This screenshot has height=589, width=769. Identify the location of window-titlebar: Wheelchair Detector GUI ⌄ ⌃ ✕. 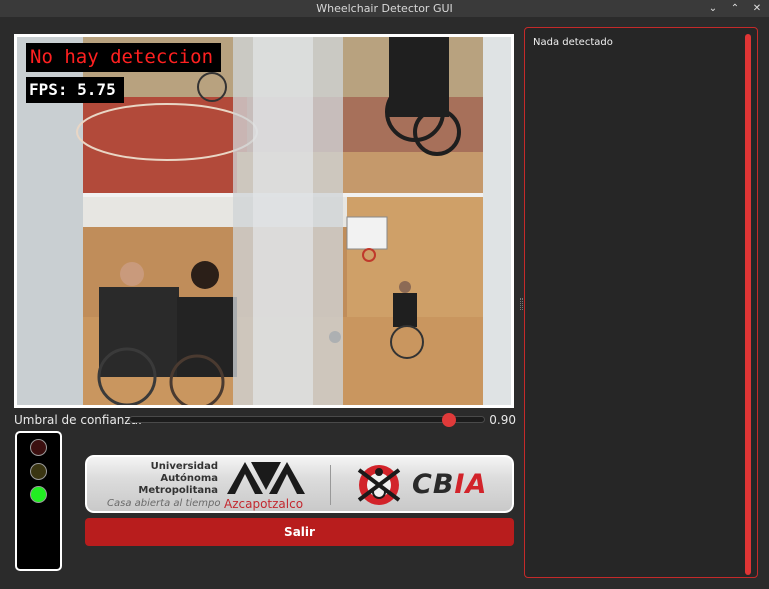
(384, 8).